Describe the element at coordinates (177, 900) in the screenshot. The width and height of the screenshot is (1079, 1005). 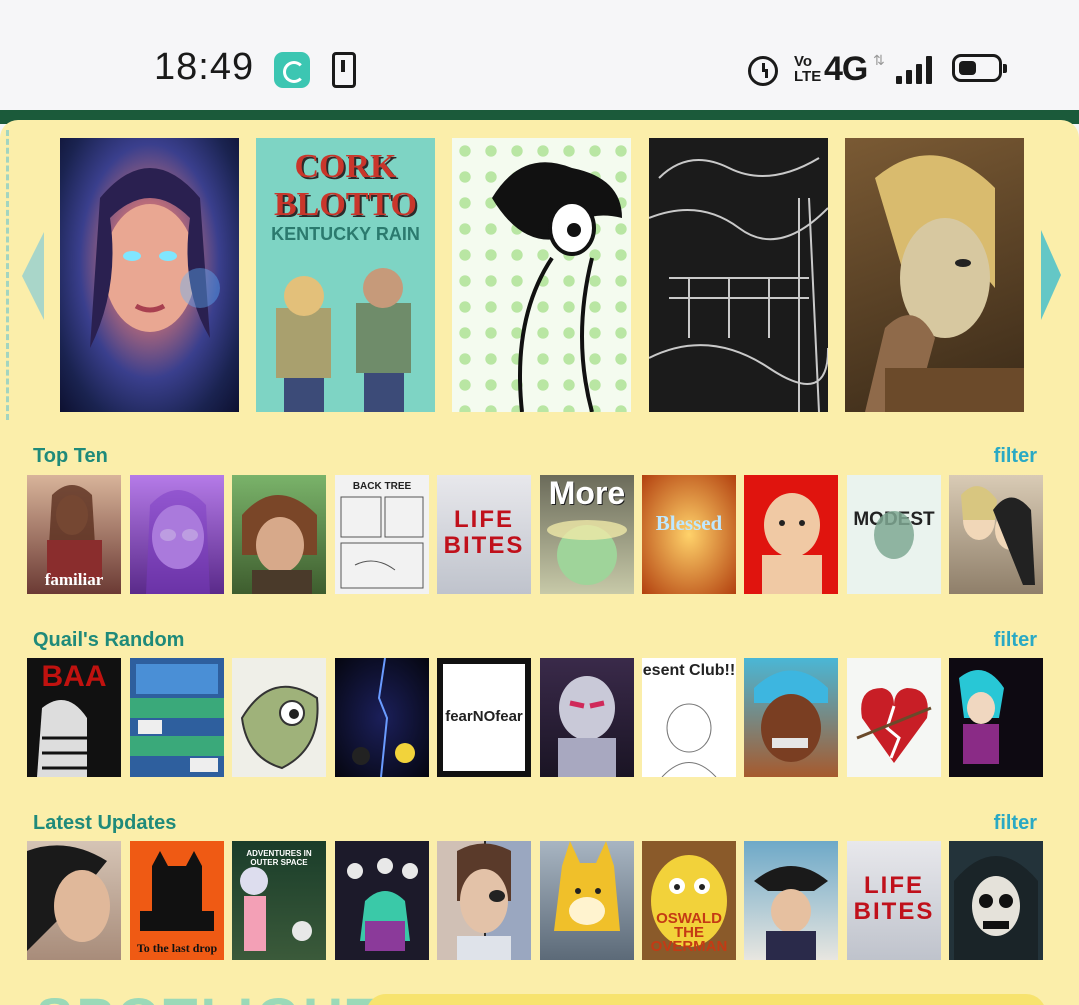
I see `comic-thumb: To the last drop` at that location.